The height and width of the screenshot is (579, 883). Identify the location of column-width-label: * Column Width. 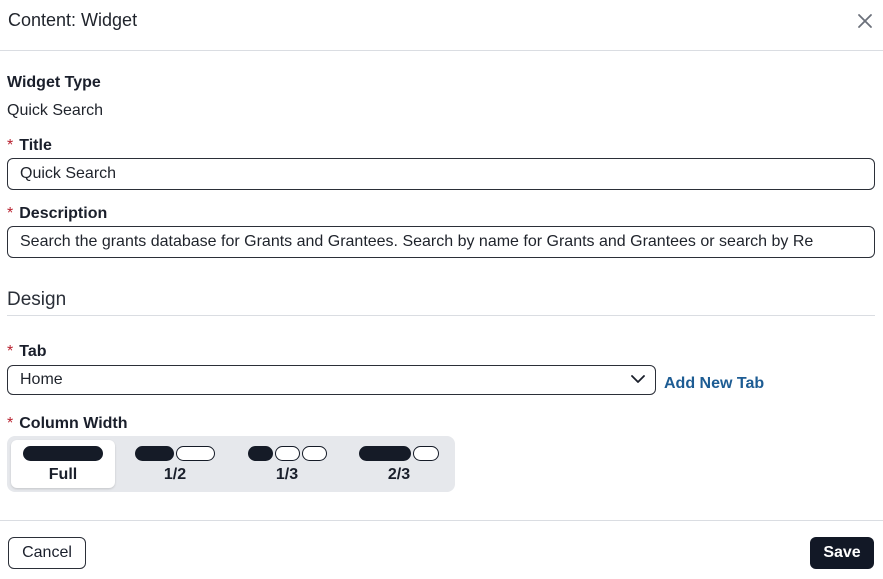
(67, 424).